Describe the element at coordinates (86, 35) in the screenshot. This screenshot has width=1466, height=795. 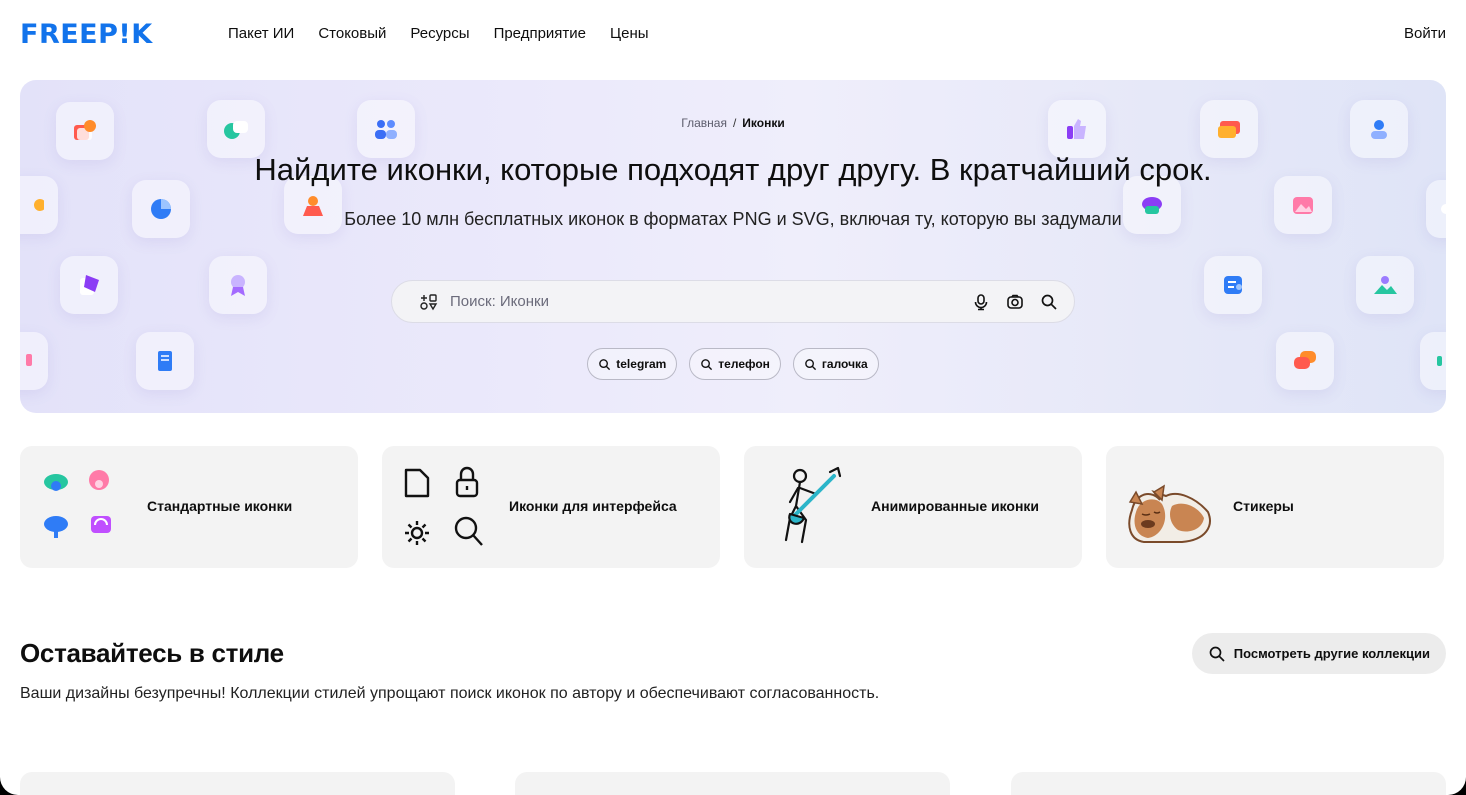
I see `freepik-logo: FREEP!K` at that location.